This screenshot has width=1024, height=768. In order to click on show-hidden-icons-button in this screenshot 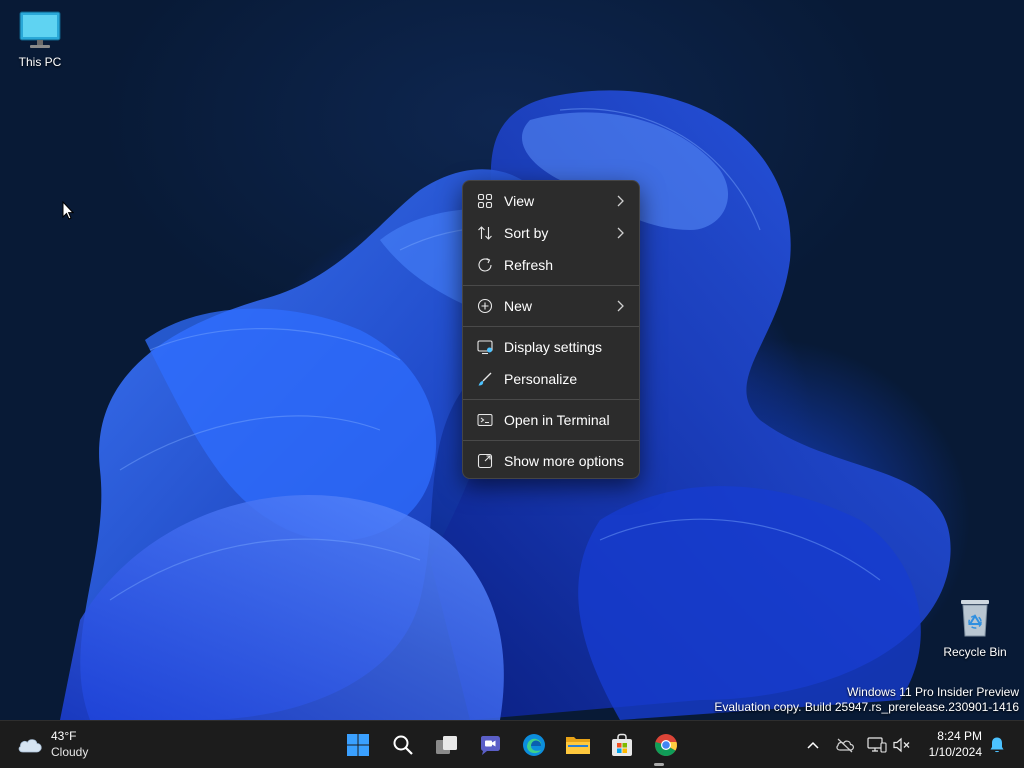, I will do `click(813, 745)`.